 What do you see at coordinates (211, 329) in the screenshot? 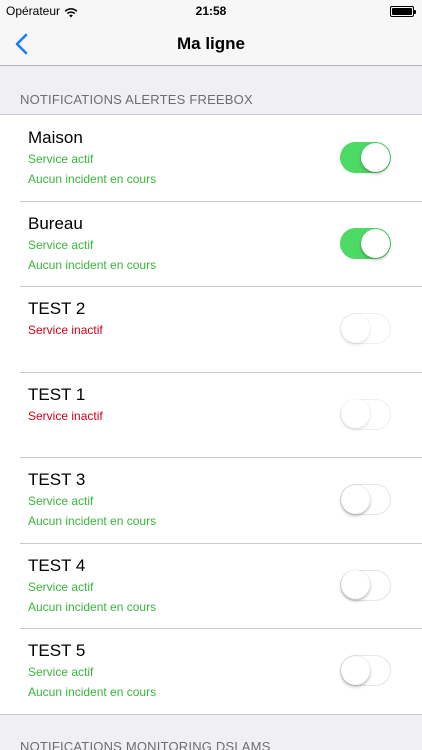
I see `list-item-2: TEST 2 Service inactif` at bounding box center [211, 329].